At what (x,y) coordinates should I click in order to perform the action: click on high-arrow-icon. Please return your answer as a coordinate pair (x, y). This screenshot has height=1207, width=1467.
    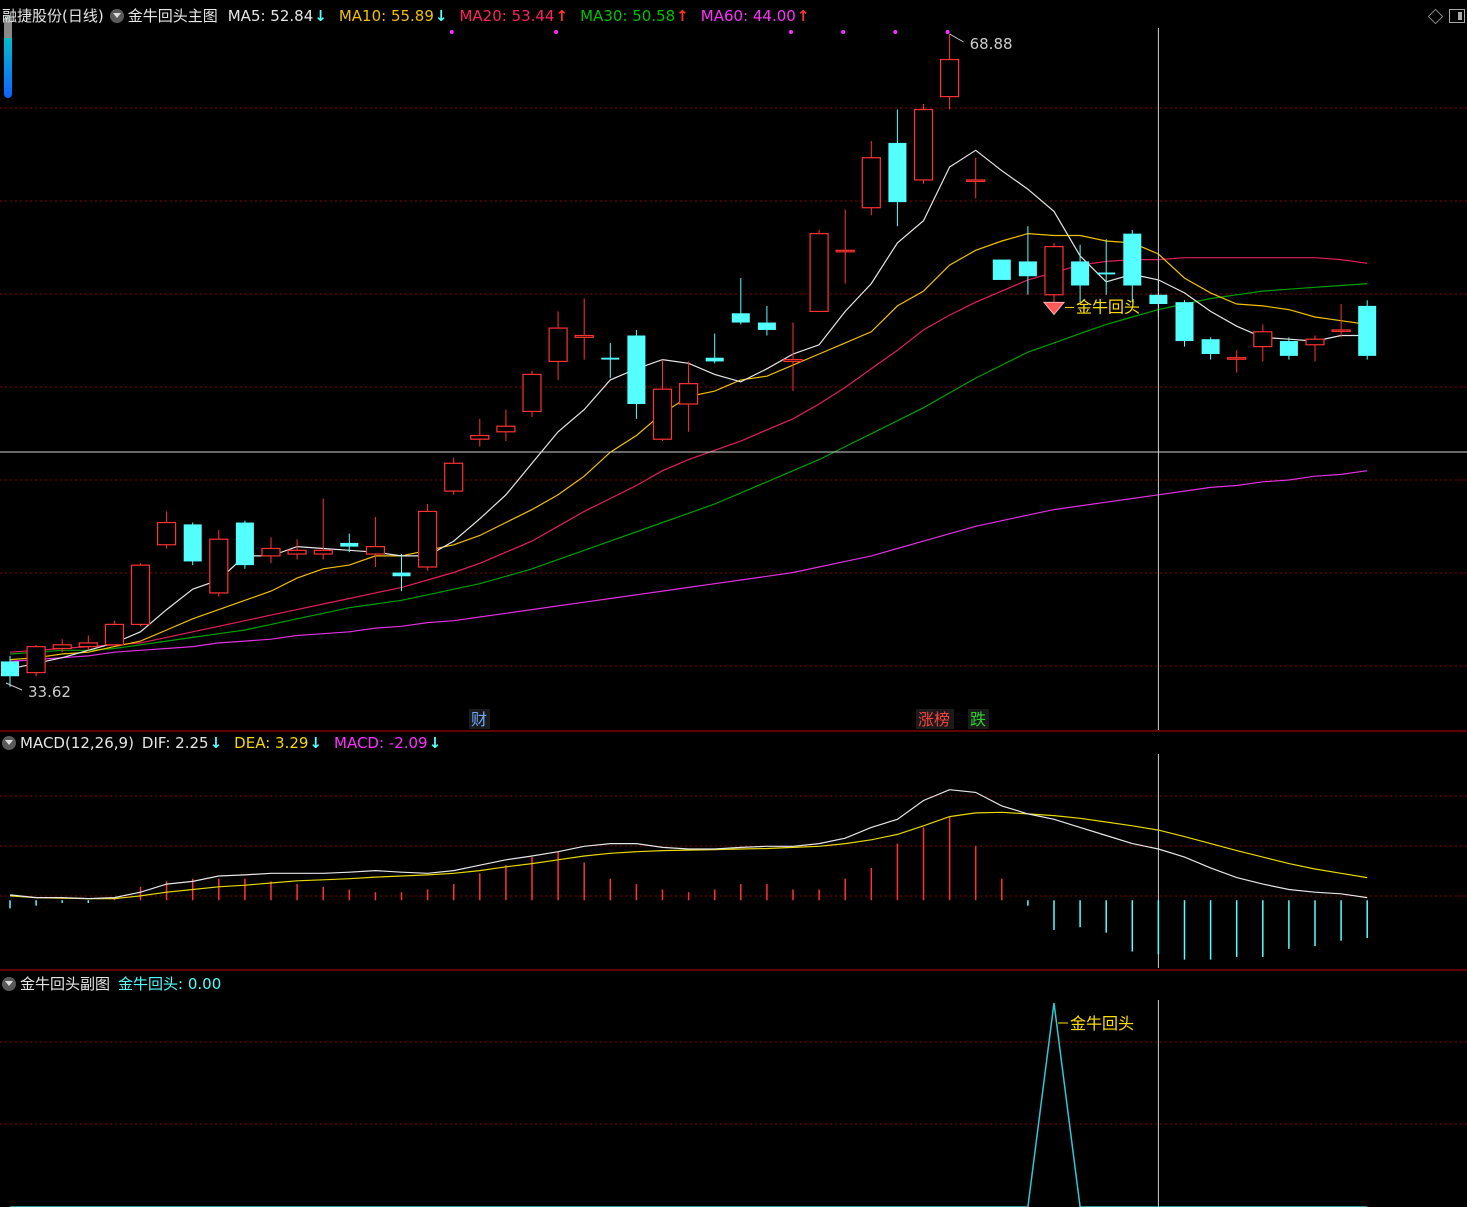
    Looking at the image, I should click on (956, 38).